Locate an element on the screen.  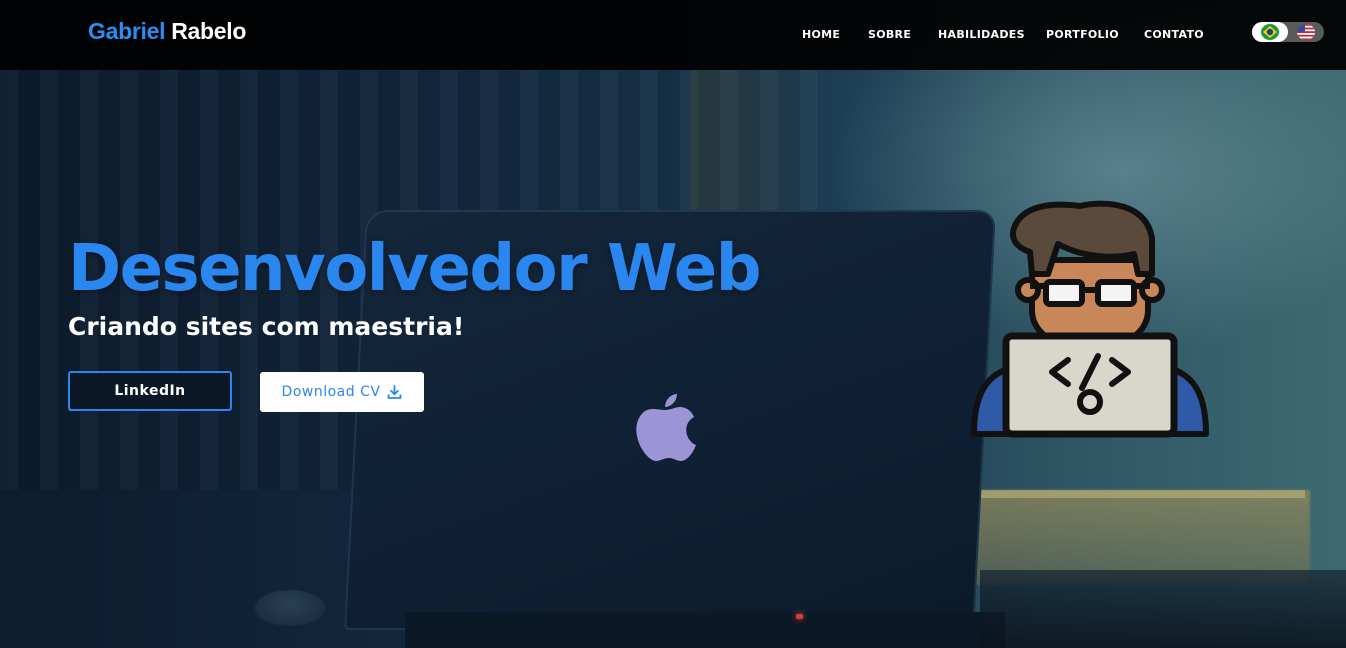
nav-item-habilidades: HABILIDADES is located at coordinates (981, 34).